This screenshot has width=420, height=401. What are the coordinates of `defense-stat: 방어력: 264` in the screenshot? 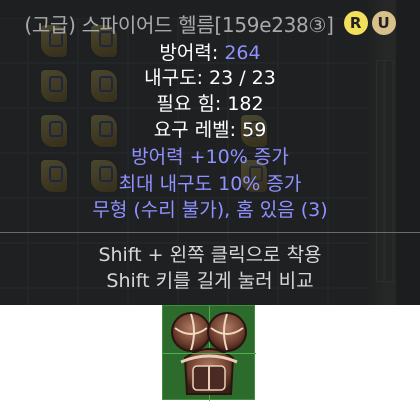 It's located at (210, 53).